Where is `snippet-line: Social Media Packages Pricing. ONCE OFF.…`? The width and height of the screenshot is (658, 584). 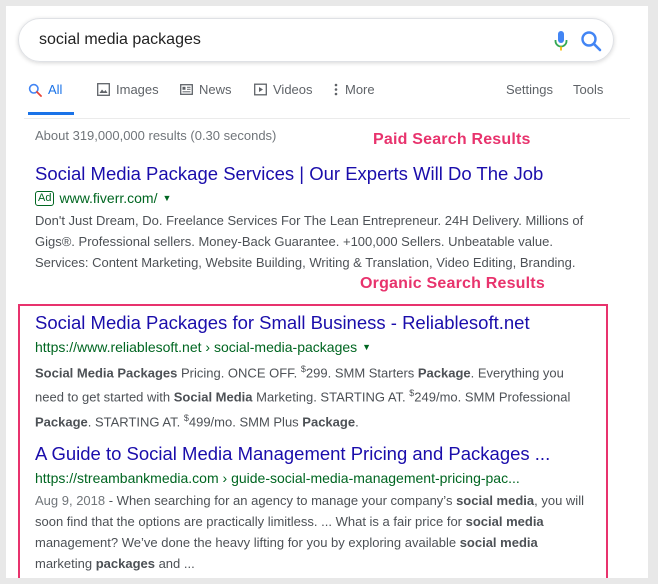
snippet-line: Social Media Packages Pricing. ONCE OFF.… is located at coordinates (299, 372).